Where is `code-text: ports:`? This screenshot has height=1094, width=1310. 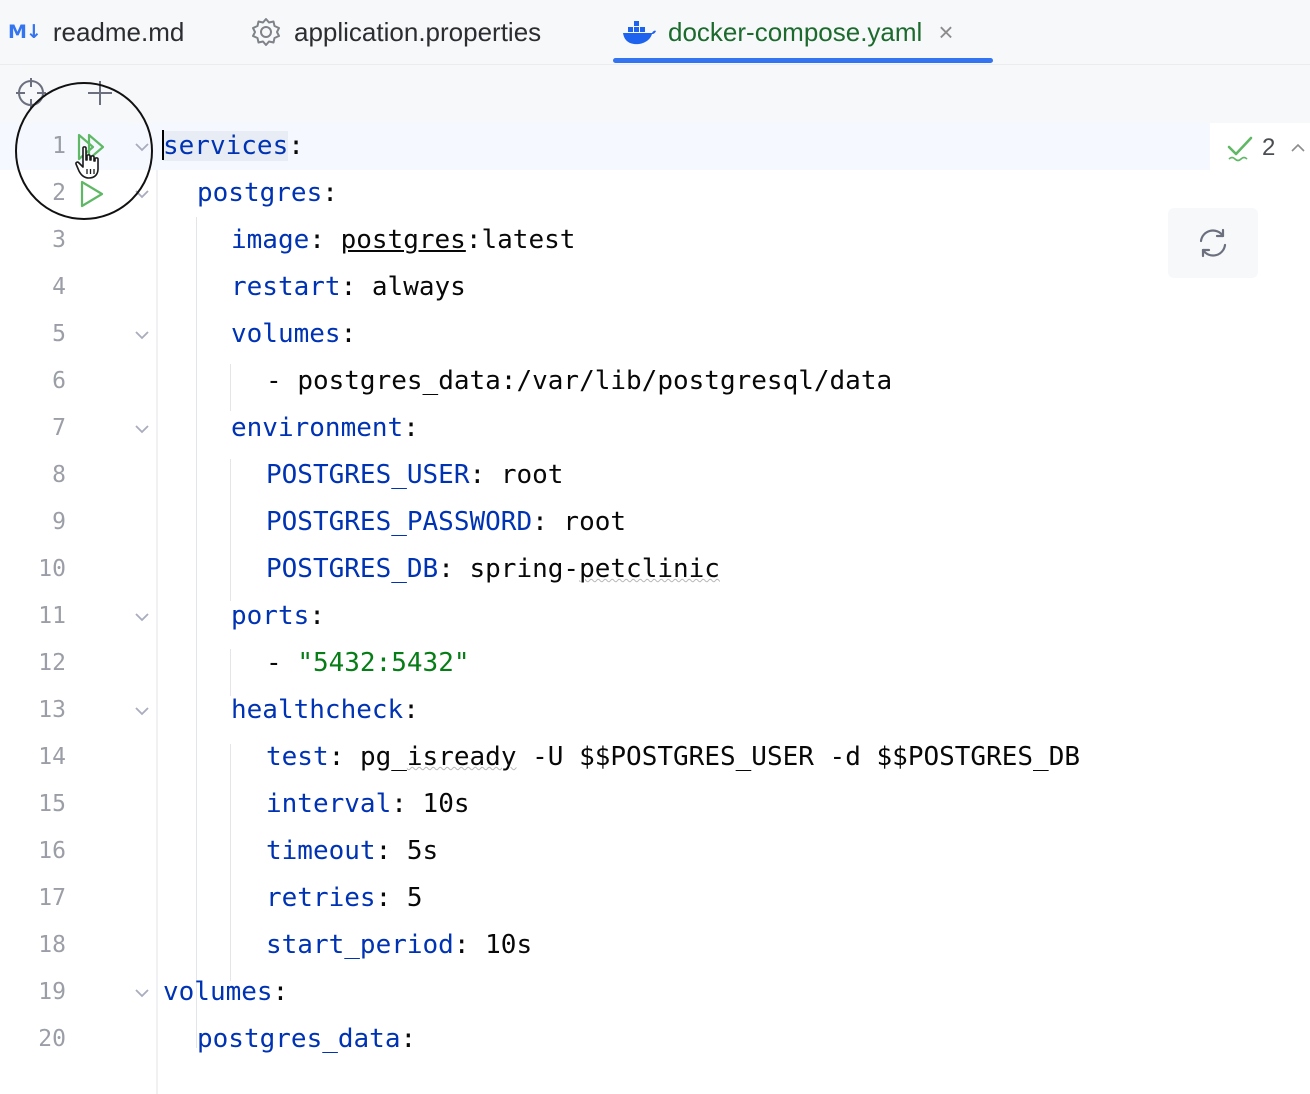
code-text: ports: is located at coordinates (278, 616).